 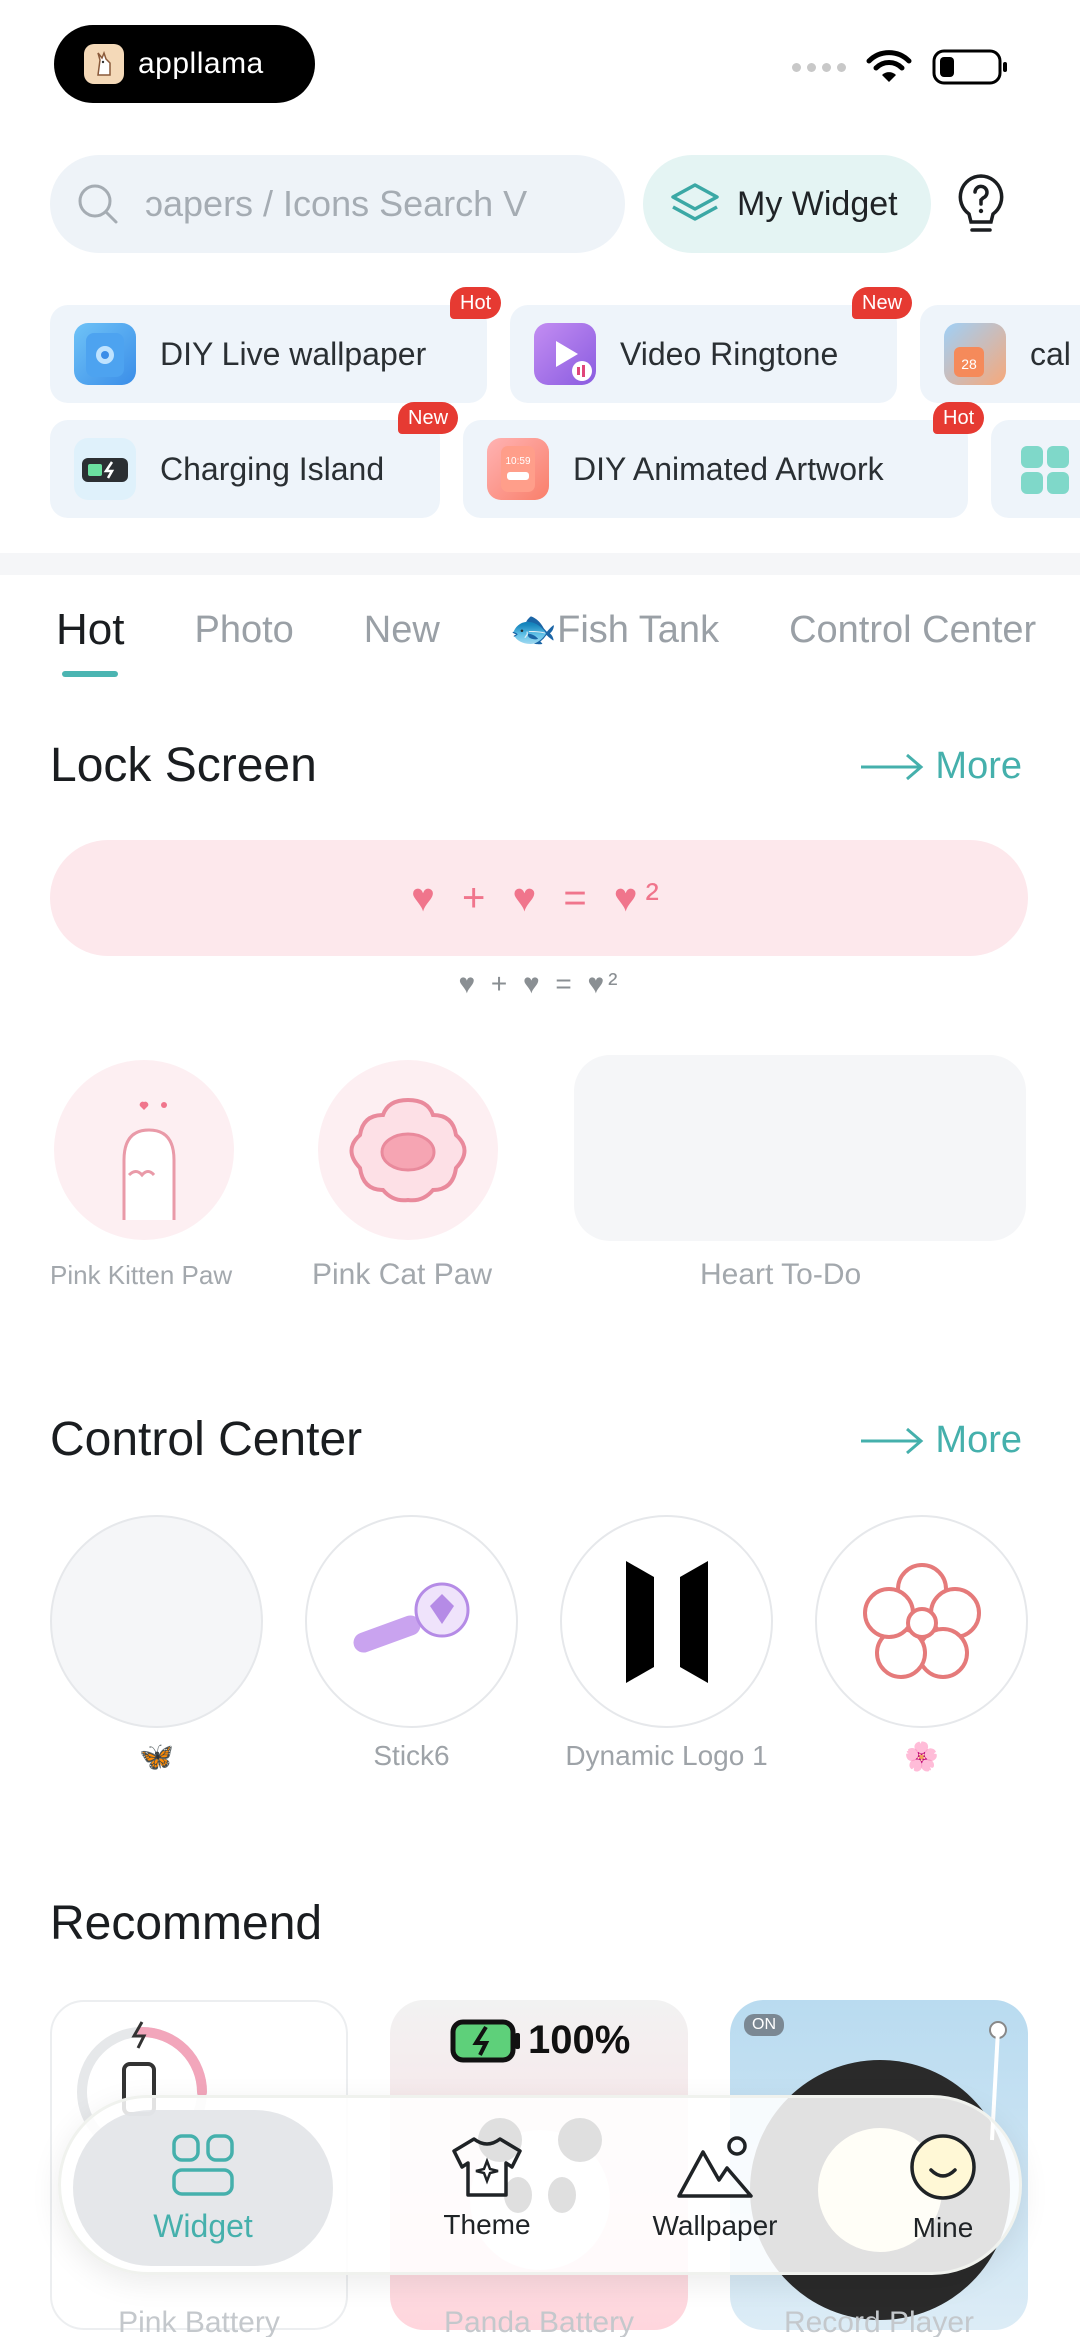 What do you see at coordinates (969, 67) in the screenshot?
I see `battery-icon` at bounding box center [969, 67].